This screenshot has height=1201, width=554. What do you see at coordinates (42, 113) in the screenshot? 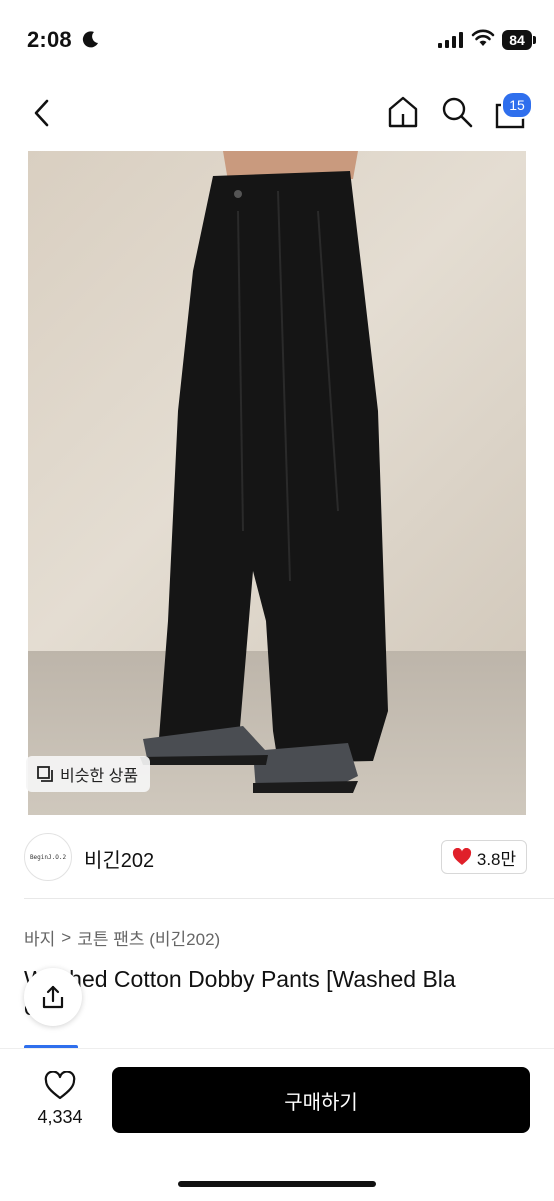
I see `back-icon` at bounding box center [42, 113].